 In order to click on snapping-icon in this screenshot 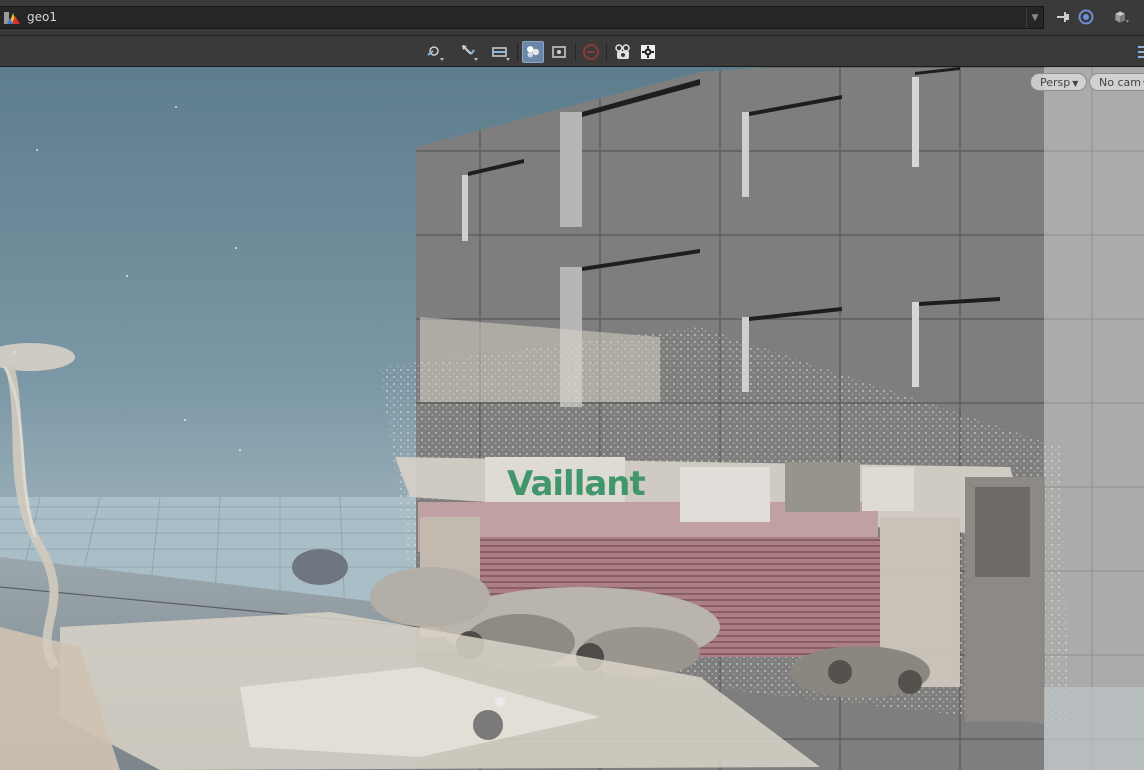, I will do `click(501, 54)`.